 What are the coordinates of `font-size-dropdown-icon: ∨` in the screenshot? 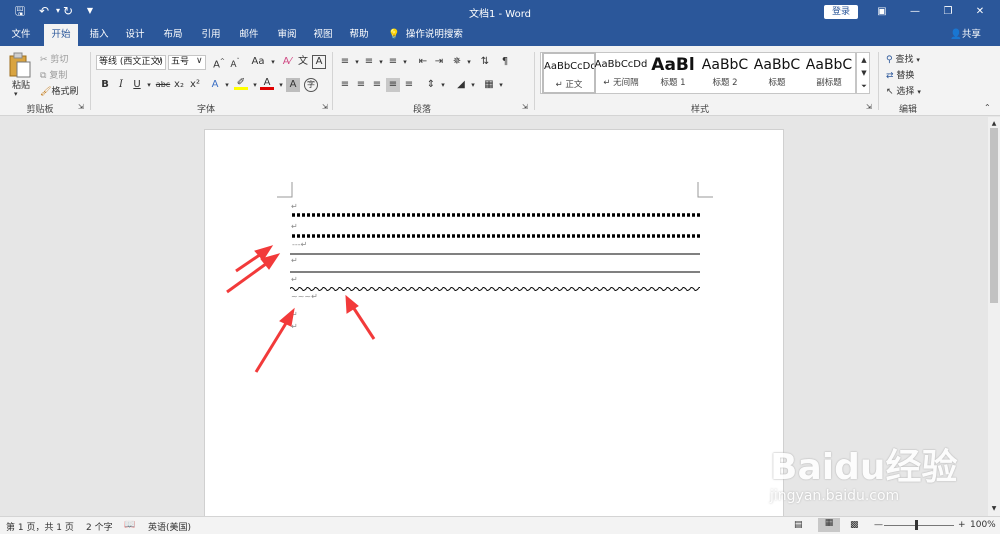 It's located at (199, 61).